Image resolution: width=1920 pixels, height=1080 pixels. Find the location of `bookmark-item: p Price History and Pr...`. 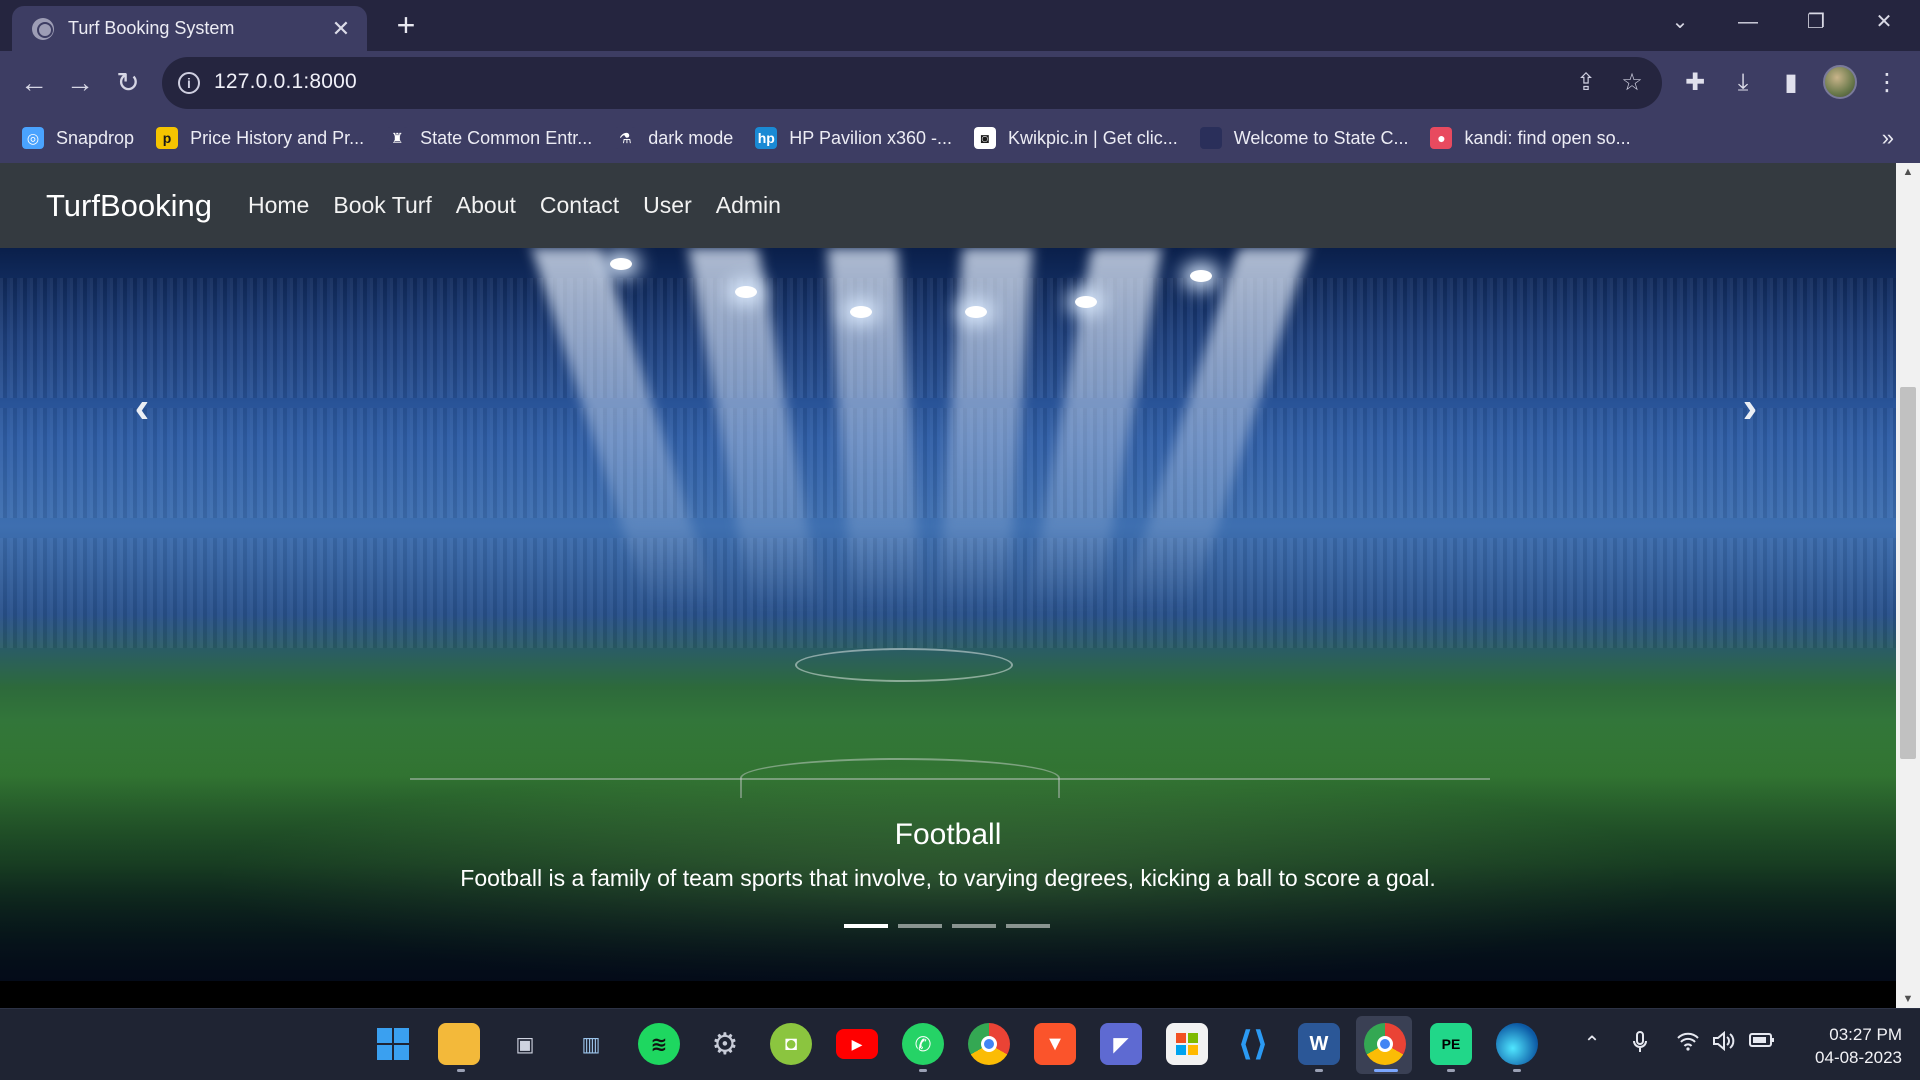

bookmark-item: p Price History and Pr... is located at coordinates (260, 138).